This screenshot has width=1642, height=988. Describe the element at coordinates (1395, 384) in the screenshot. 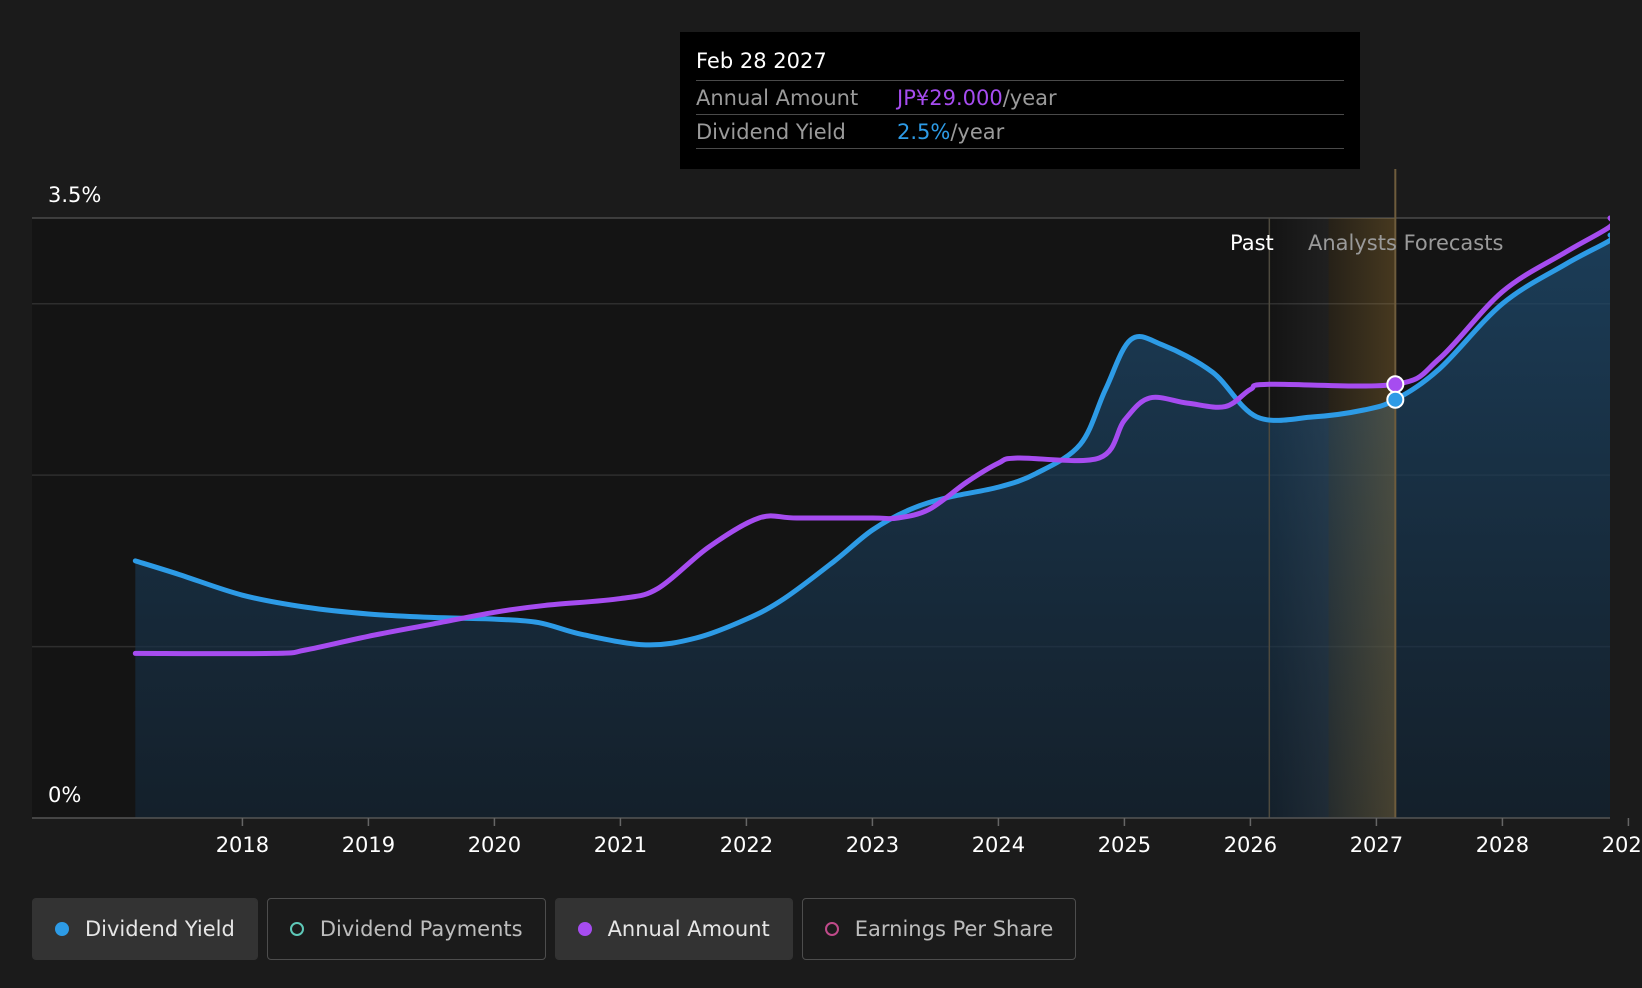

I see `annual-amount-marker` at that location.